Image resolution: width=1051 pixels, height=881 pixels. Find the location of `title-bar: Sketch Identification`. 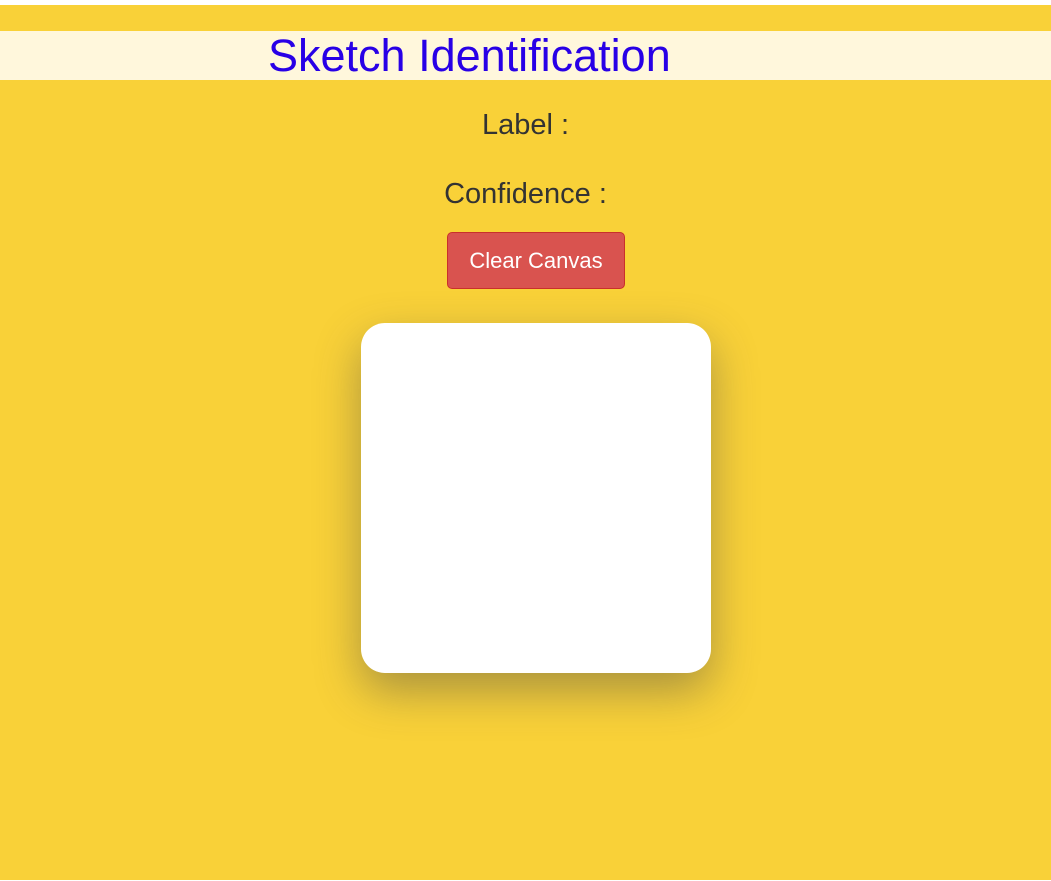

title-bar: Sketch Identification is located at coordinates (525, 55).